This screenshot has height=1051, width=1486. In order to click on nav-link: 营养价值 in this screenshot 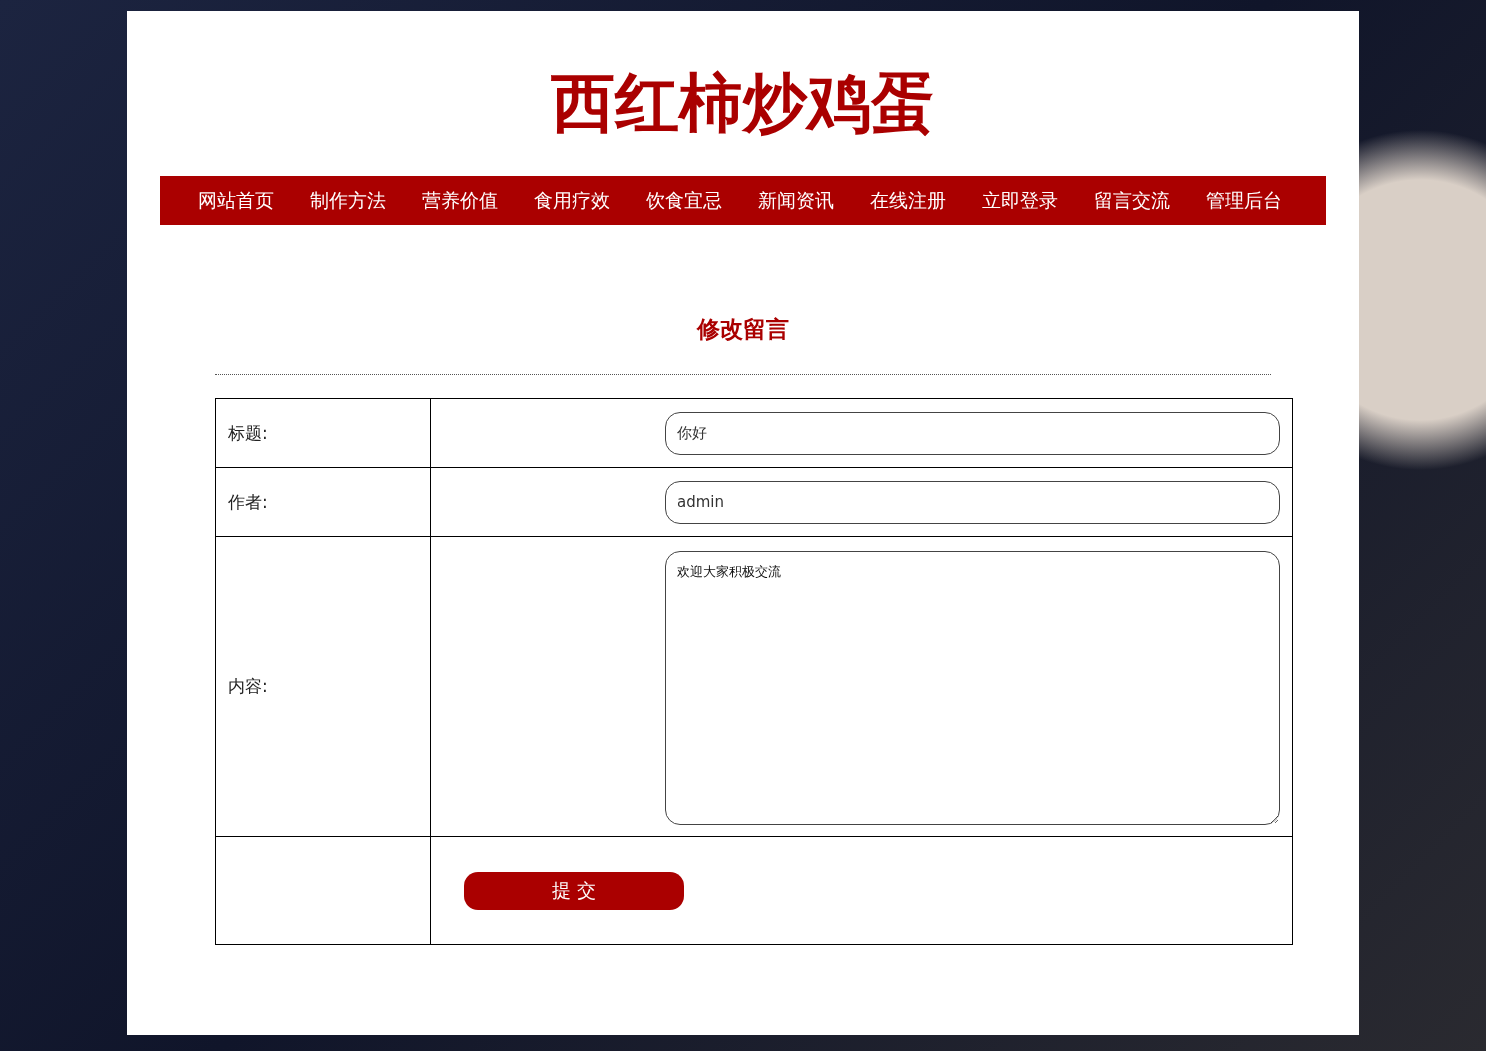, I will do `click(460, 200)`.